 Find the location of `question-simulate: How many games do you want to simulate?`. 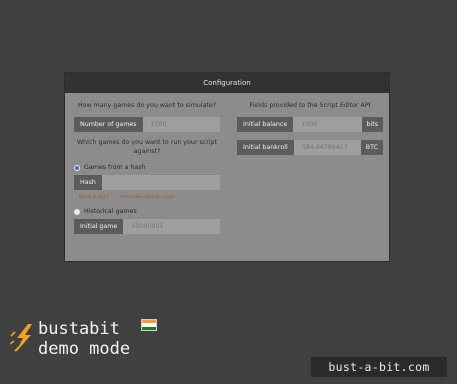

question-simulate: How many games do you want to simulate? is located at coordinates (147, 105).